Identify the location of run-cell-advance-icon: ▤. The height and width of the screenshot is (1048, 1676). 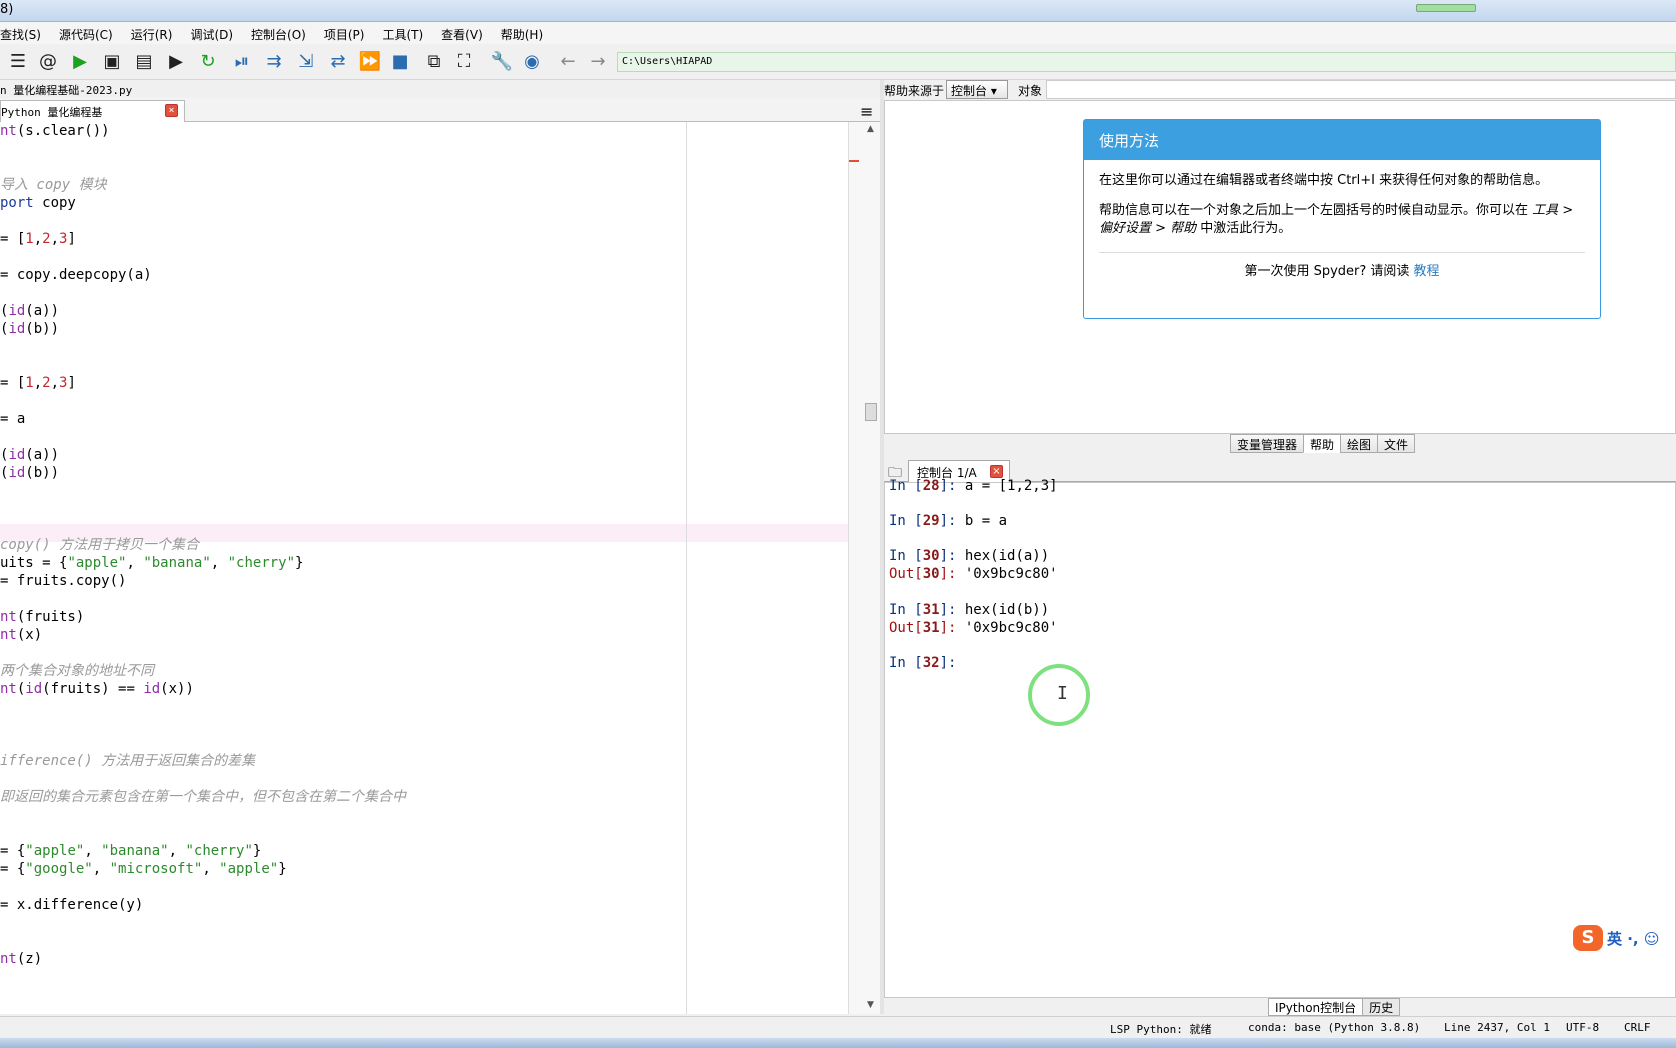
(144, 62).